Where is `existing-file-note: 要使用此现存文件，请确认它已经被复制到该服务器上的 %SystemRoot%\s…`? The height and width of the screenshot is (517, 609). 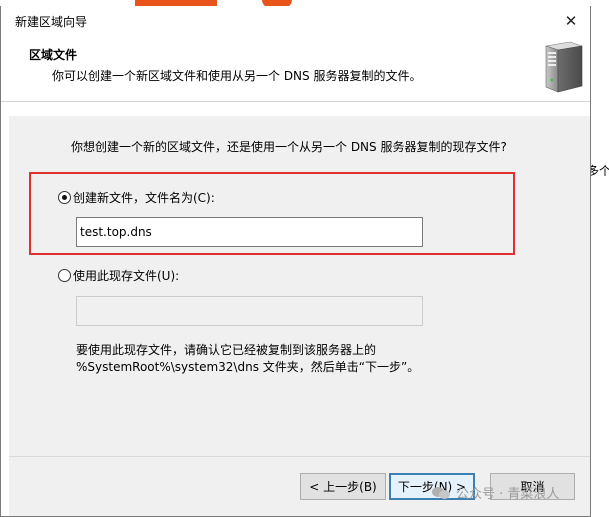 existing-file-note: 要使用此现存文件，请确认它已经被复制到该服务器上的 %SystemRoot%\s… is located at coordinates (247, 359).